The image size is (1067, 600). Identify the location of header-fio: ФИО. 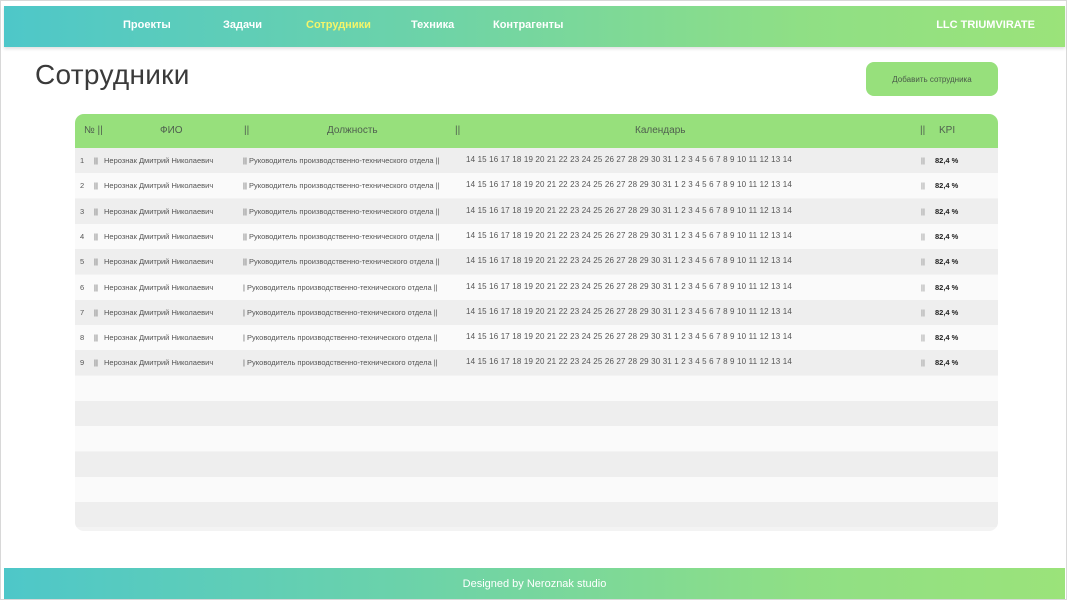
(171, 130).